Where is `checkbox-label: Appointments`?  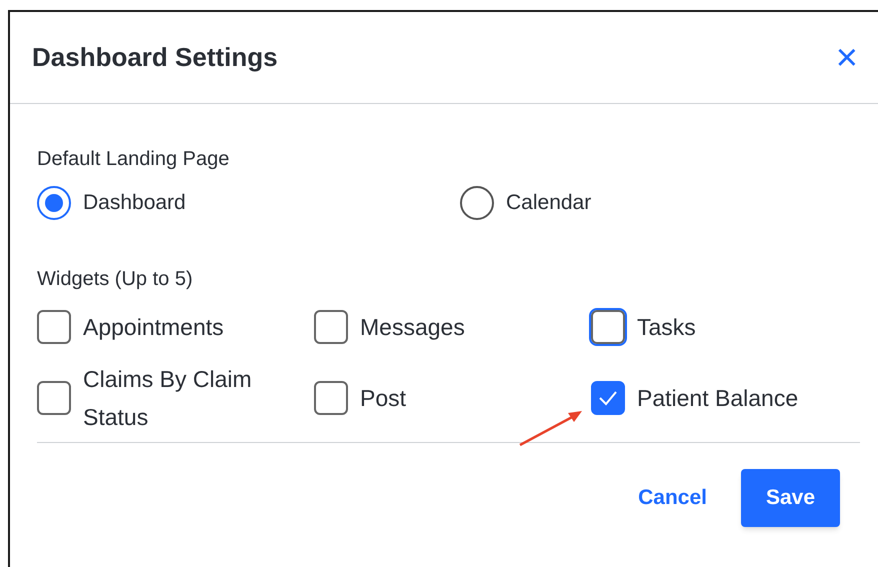 checkbox-label: Appointments is located at coordinates (154, 327).